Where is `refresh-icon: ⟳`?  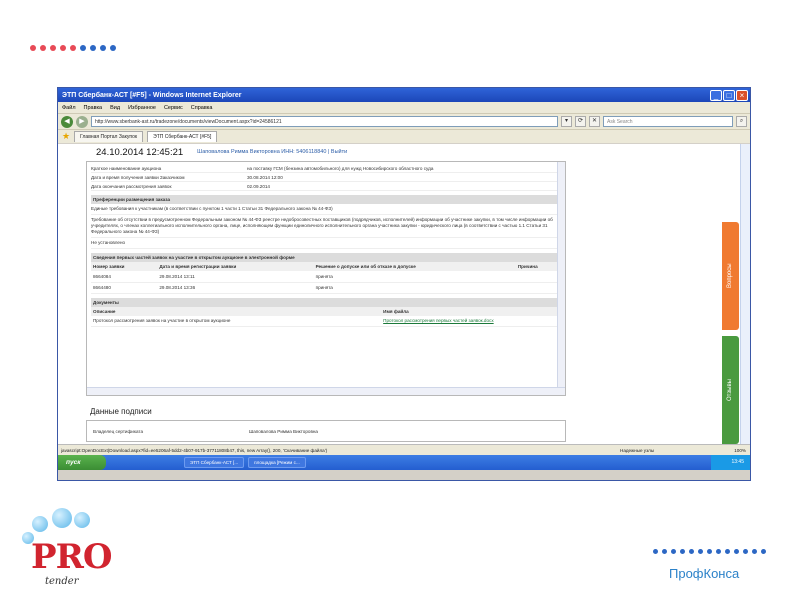
refresh-icon: ⟳ is located at coordinates (580, 121).